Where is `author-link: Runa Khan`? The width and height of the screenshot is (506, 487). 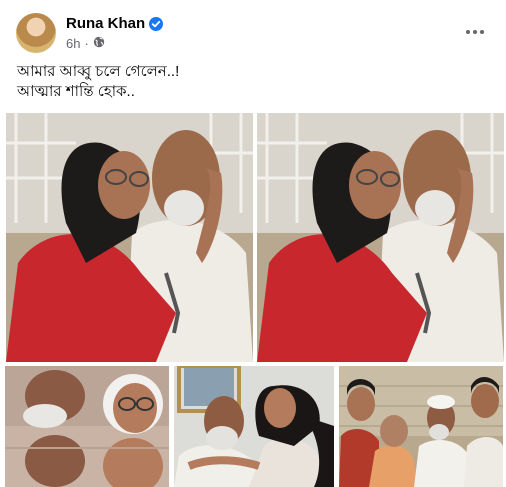
author-link: Runa Khan is located at coordinates (115, 23).